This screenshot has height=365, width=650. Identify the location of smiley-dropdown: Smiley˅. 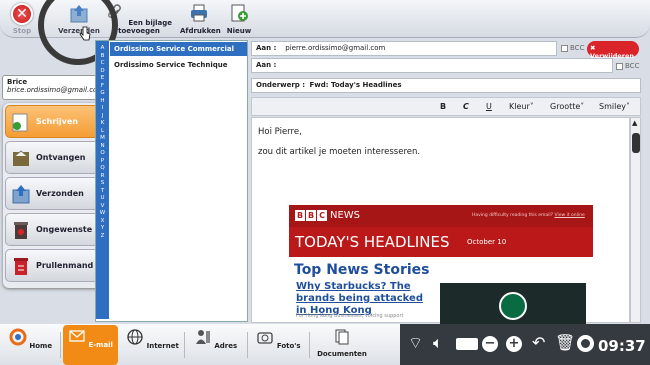
(614, 106).